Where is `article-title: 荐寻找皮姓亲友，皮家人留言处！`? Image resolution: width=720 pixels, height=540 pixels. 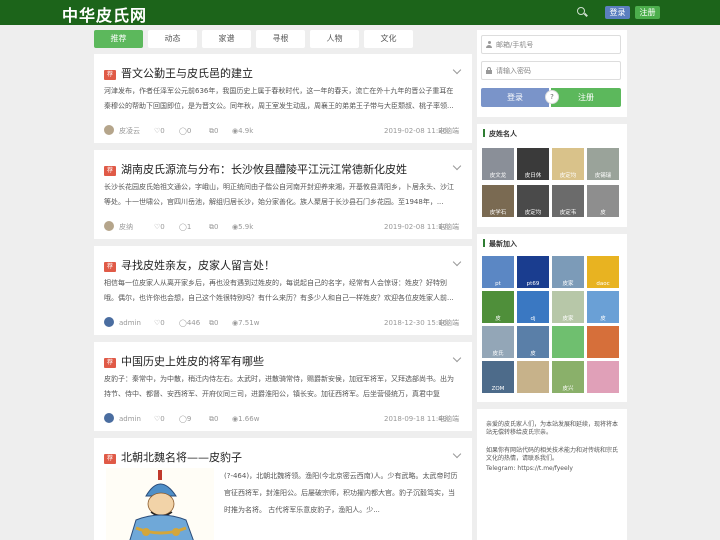
article-title: 荐寻找皮姓亲友，皮家人留言处！ is located at coordinates (274, 265).